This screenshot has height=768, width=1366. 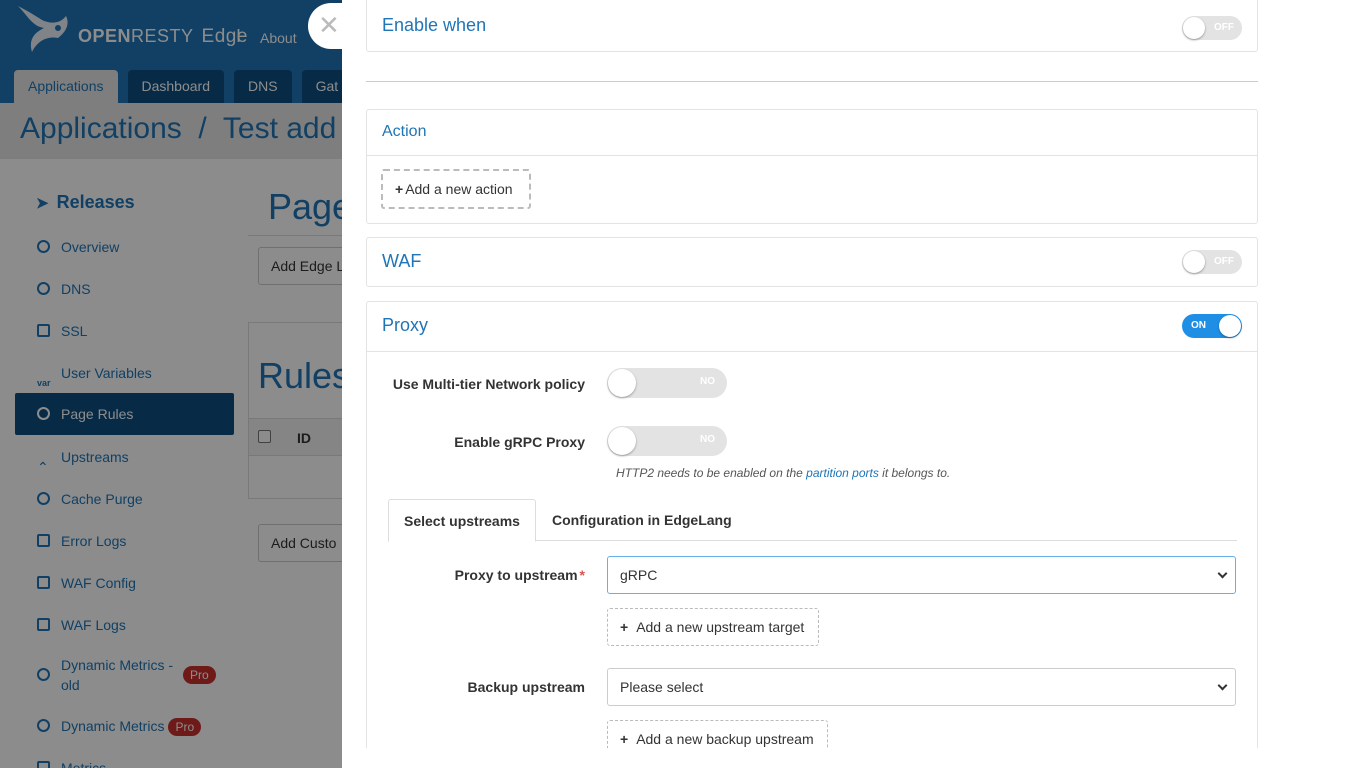 I want to click on tab-select-upstreams: Select upstreams, so click(x=462, y=520).